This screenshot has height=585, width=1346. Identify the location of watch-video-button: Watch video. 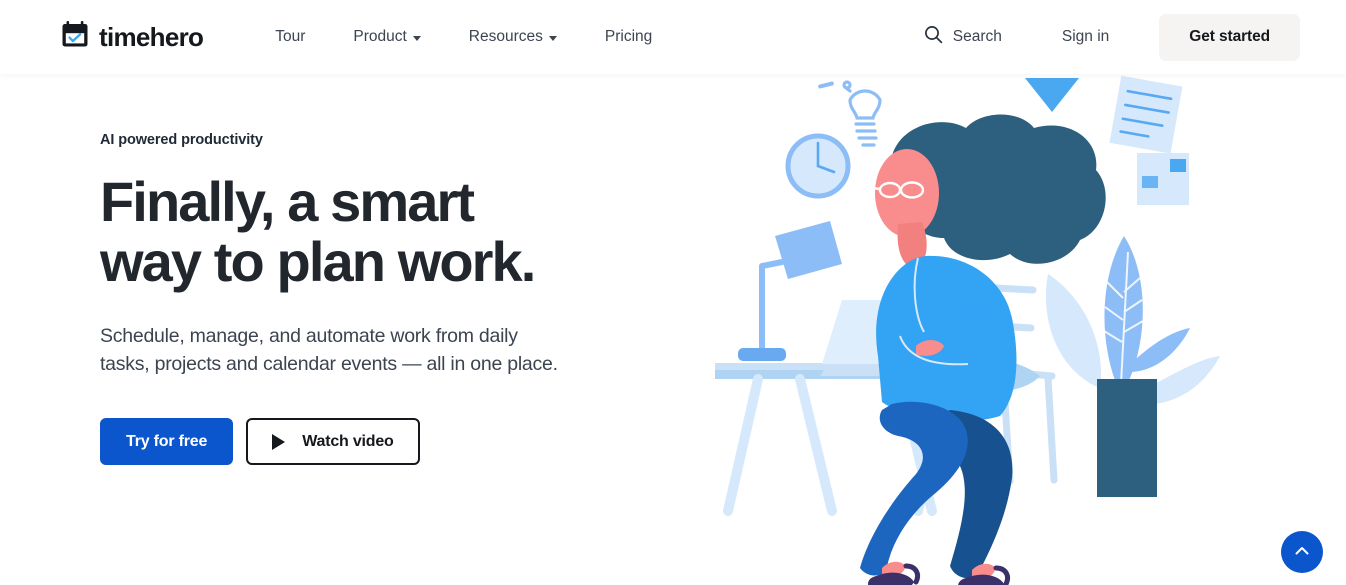
(333, 442).